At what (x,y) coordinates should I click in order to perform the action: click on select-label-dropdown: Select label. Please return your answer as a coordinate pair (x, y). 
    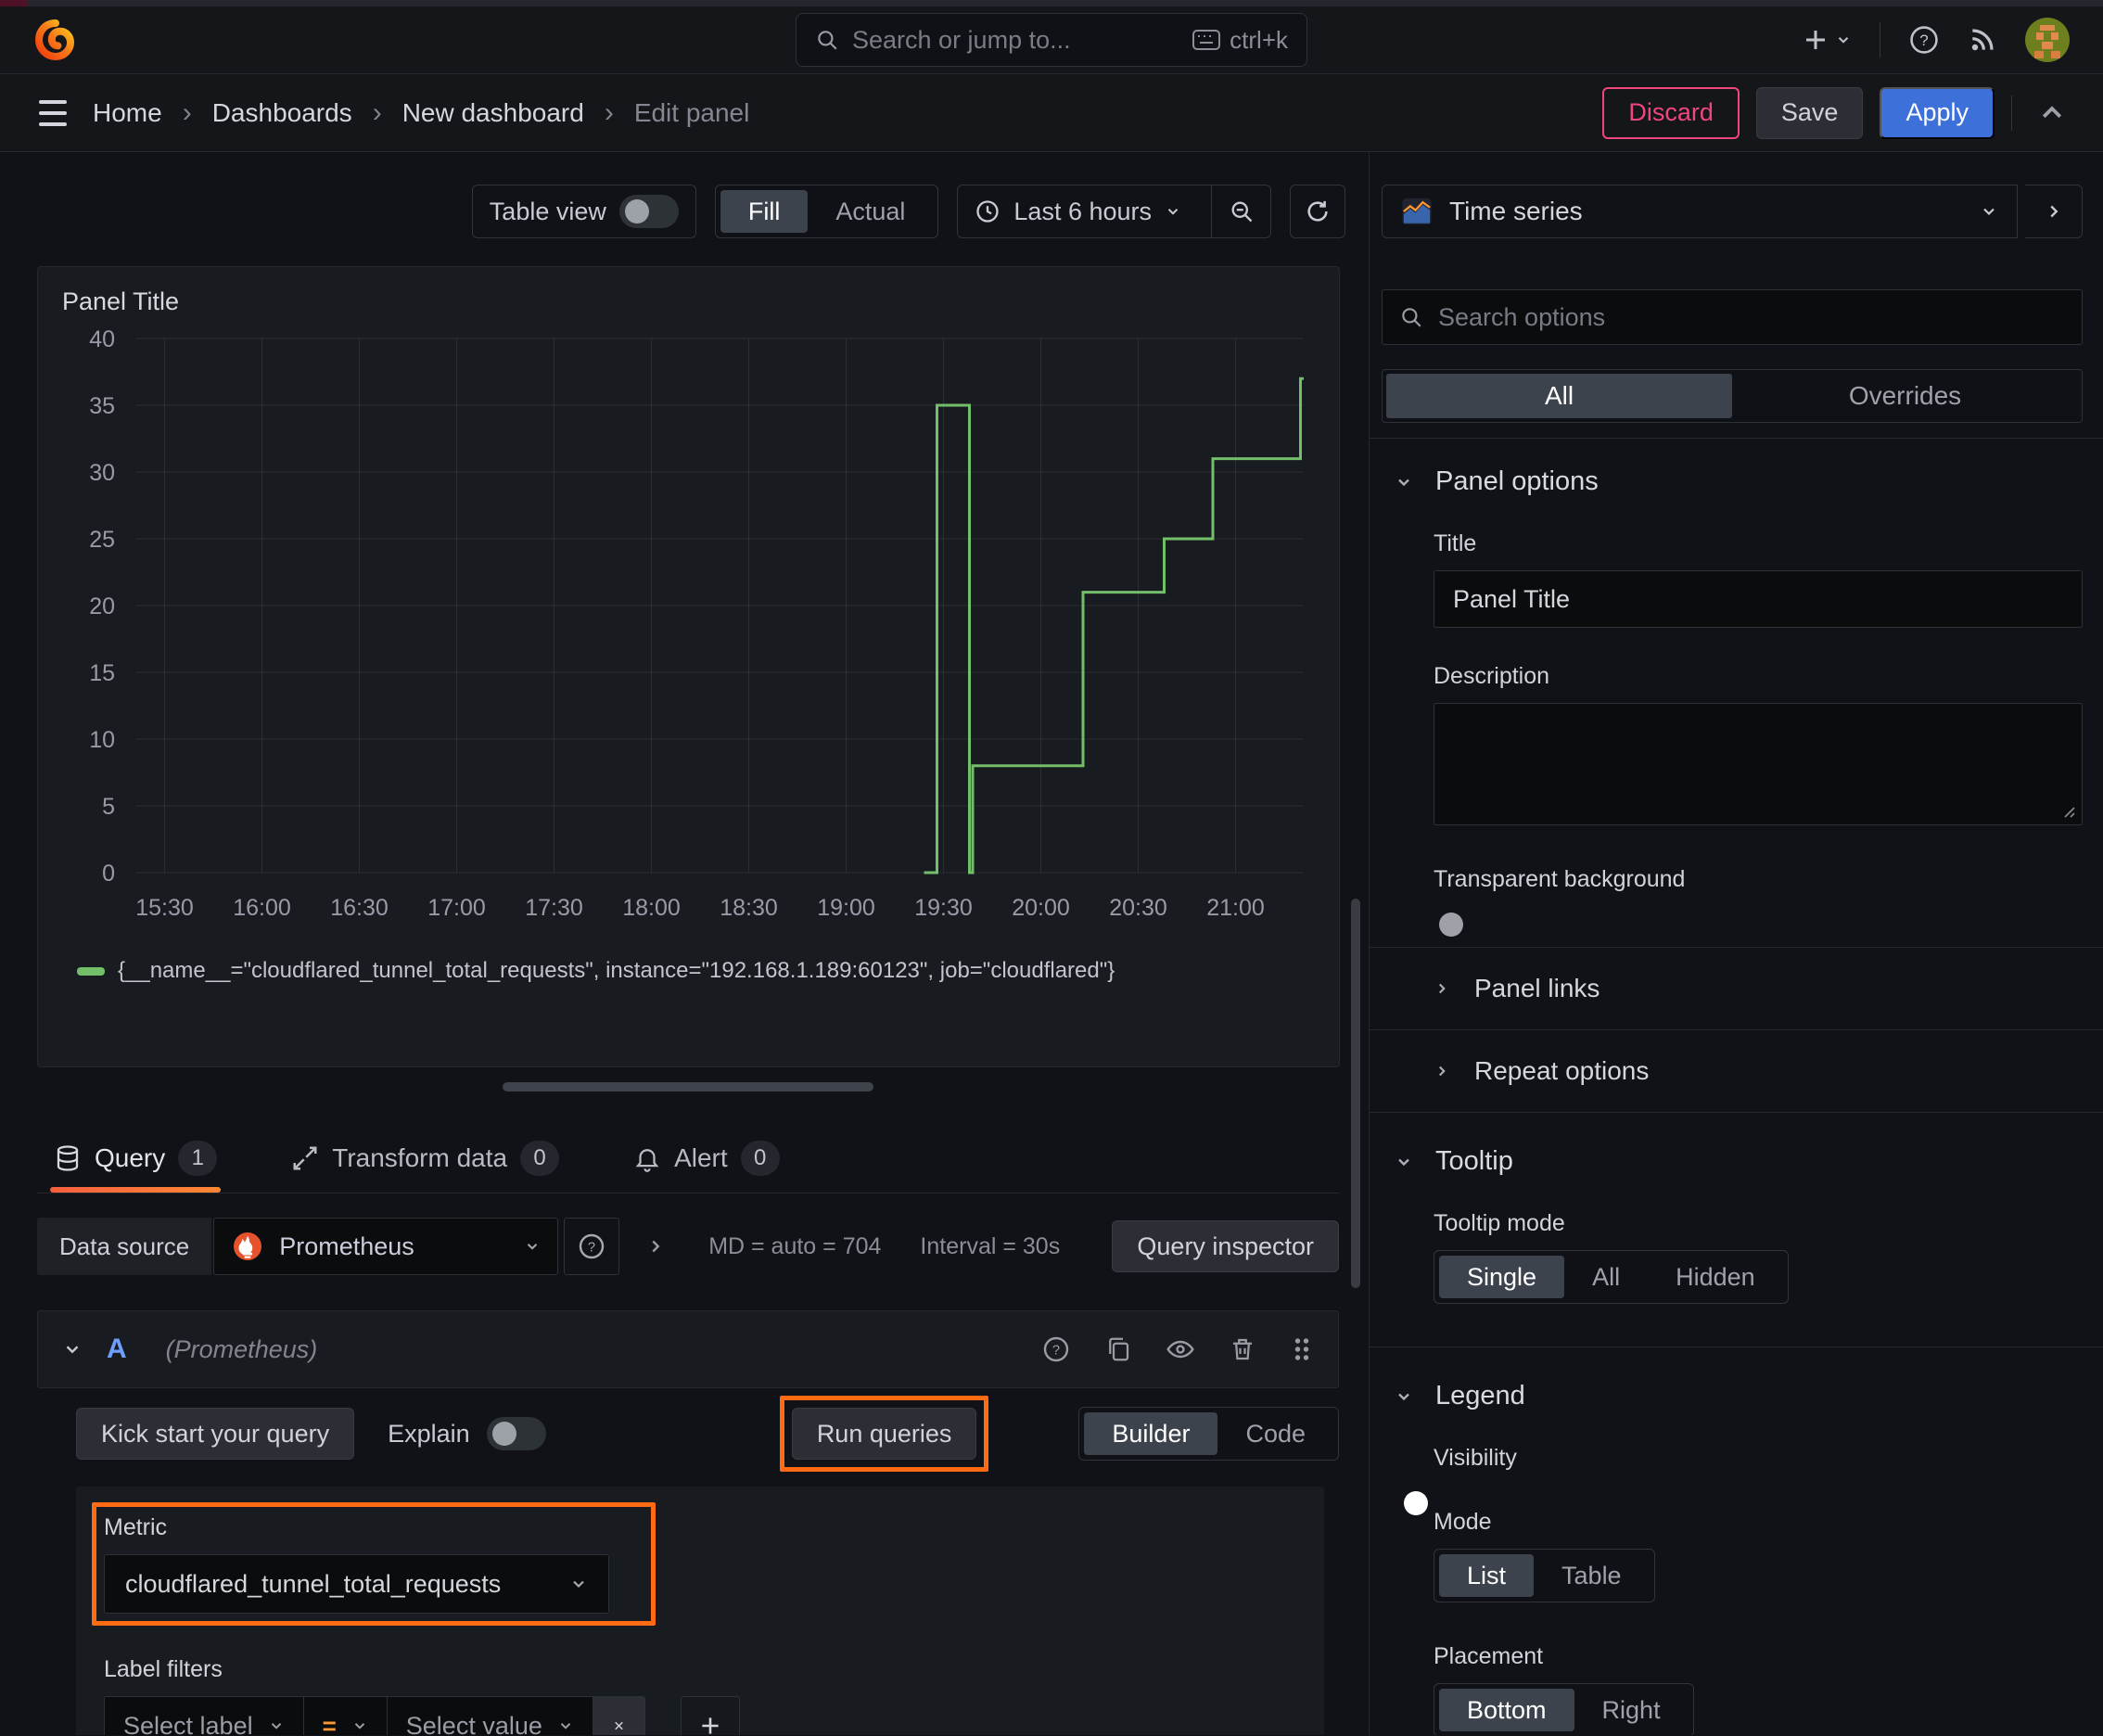
    Looking at the image, I should click on (204, 1716).